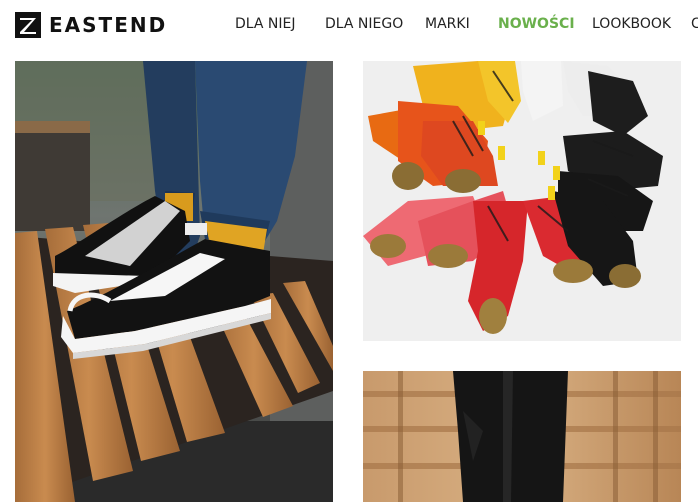 The width and height of the screenshot is (698, 502). What do you see at coordinates (265, 24) in the screenshot?
I see `nav-item-dla-niej: DLA NIEJ` at bounding box center [265, 24].